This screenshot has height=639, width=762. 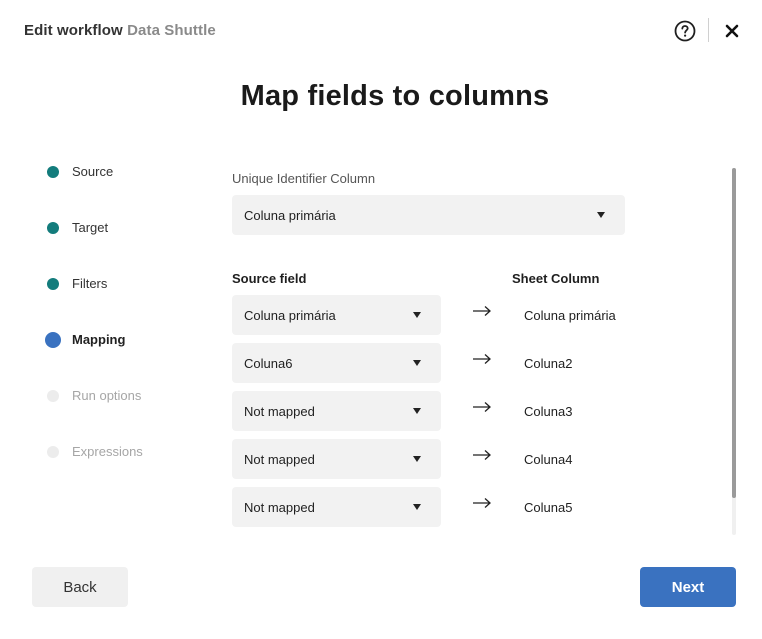 I want to click on mapping-row: Not mapped Coluna5, so click(x=432, y=507).